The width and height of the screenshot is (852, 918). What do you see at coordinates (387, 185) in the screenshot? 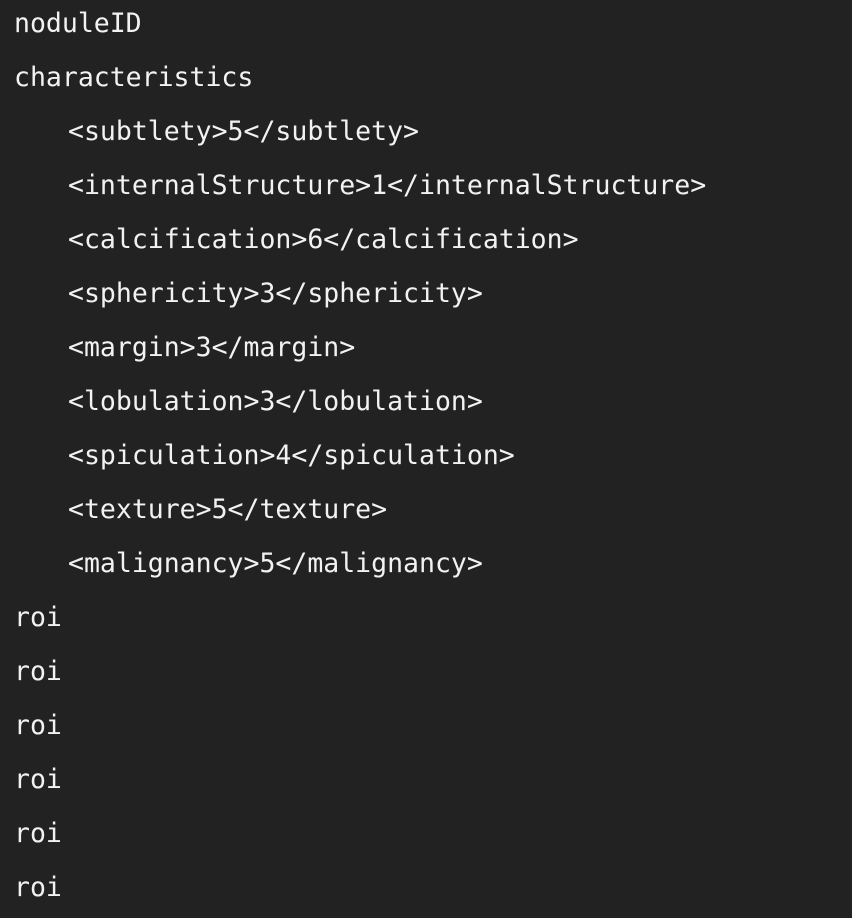
I see `code-line-internal-structure: <internalStructure>1</internalStructure>` at bounding box center [387, 185].